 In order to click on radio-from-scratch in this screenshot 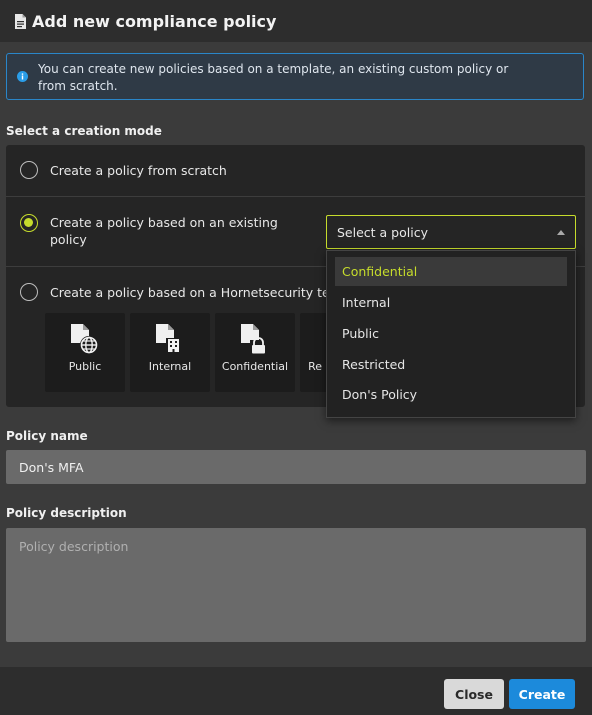, I will do `click(29, 170)`.